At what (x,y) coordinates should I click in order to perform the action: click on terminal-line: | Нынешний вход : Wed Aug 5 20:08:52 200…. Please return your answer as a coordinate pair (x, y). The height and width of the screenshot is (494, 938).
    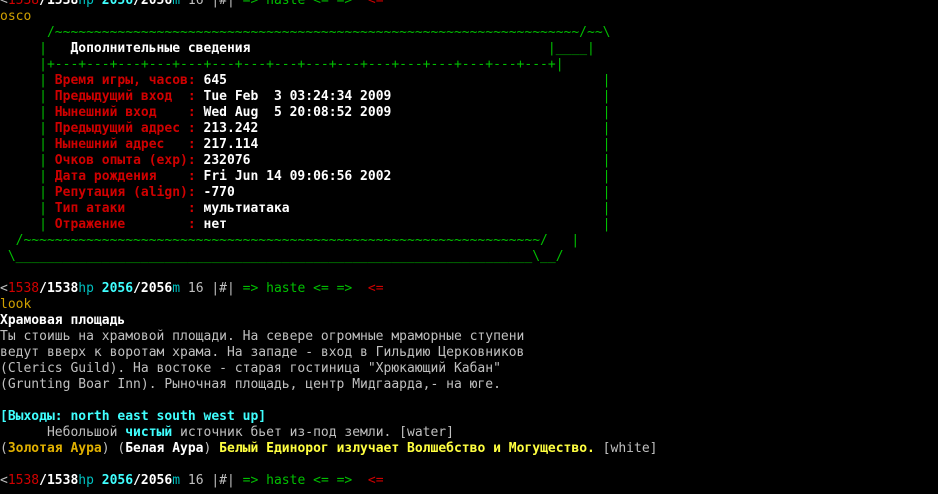
    Looking at the image, I should click on (469, 113).